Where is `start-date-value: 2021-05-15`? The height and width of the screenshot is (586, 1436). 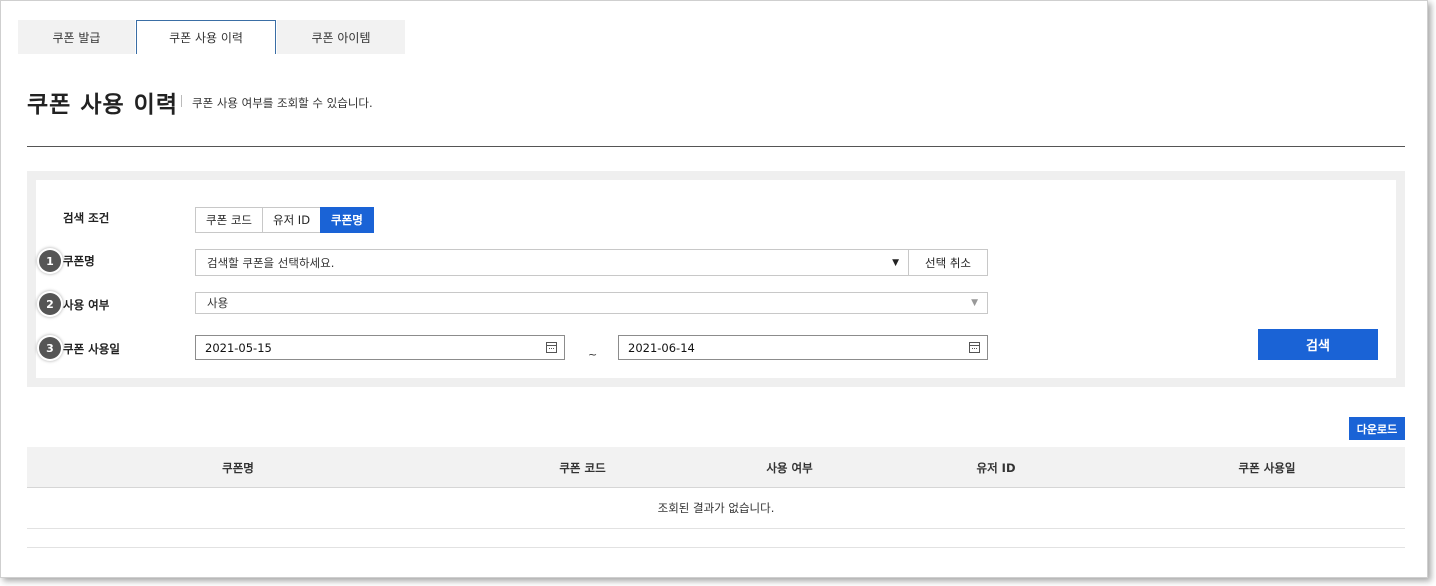 start-date-value: 2021-05-15 is located at coordinates (238, 347).